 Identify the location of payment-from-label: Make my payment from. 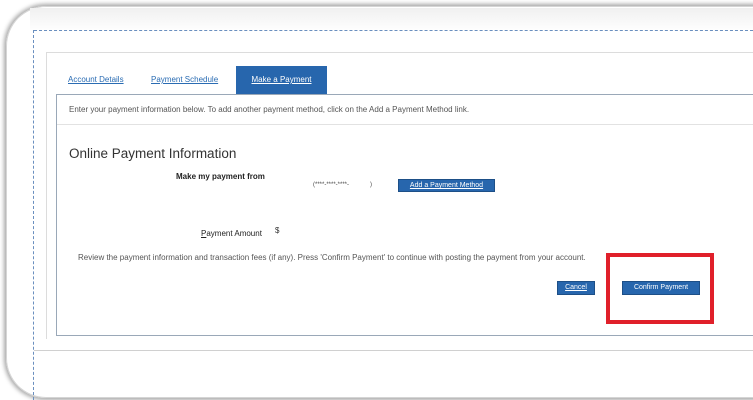
(220, 176).